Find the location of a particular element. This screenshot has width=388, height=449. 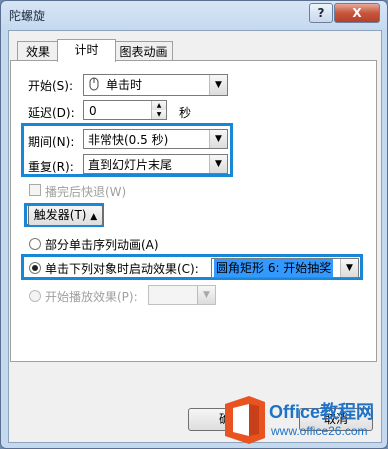

mouse-click-icon is located at coordinates (94, 84).